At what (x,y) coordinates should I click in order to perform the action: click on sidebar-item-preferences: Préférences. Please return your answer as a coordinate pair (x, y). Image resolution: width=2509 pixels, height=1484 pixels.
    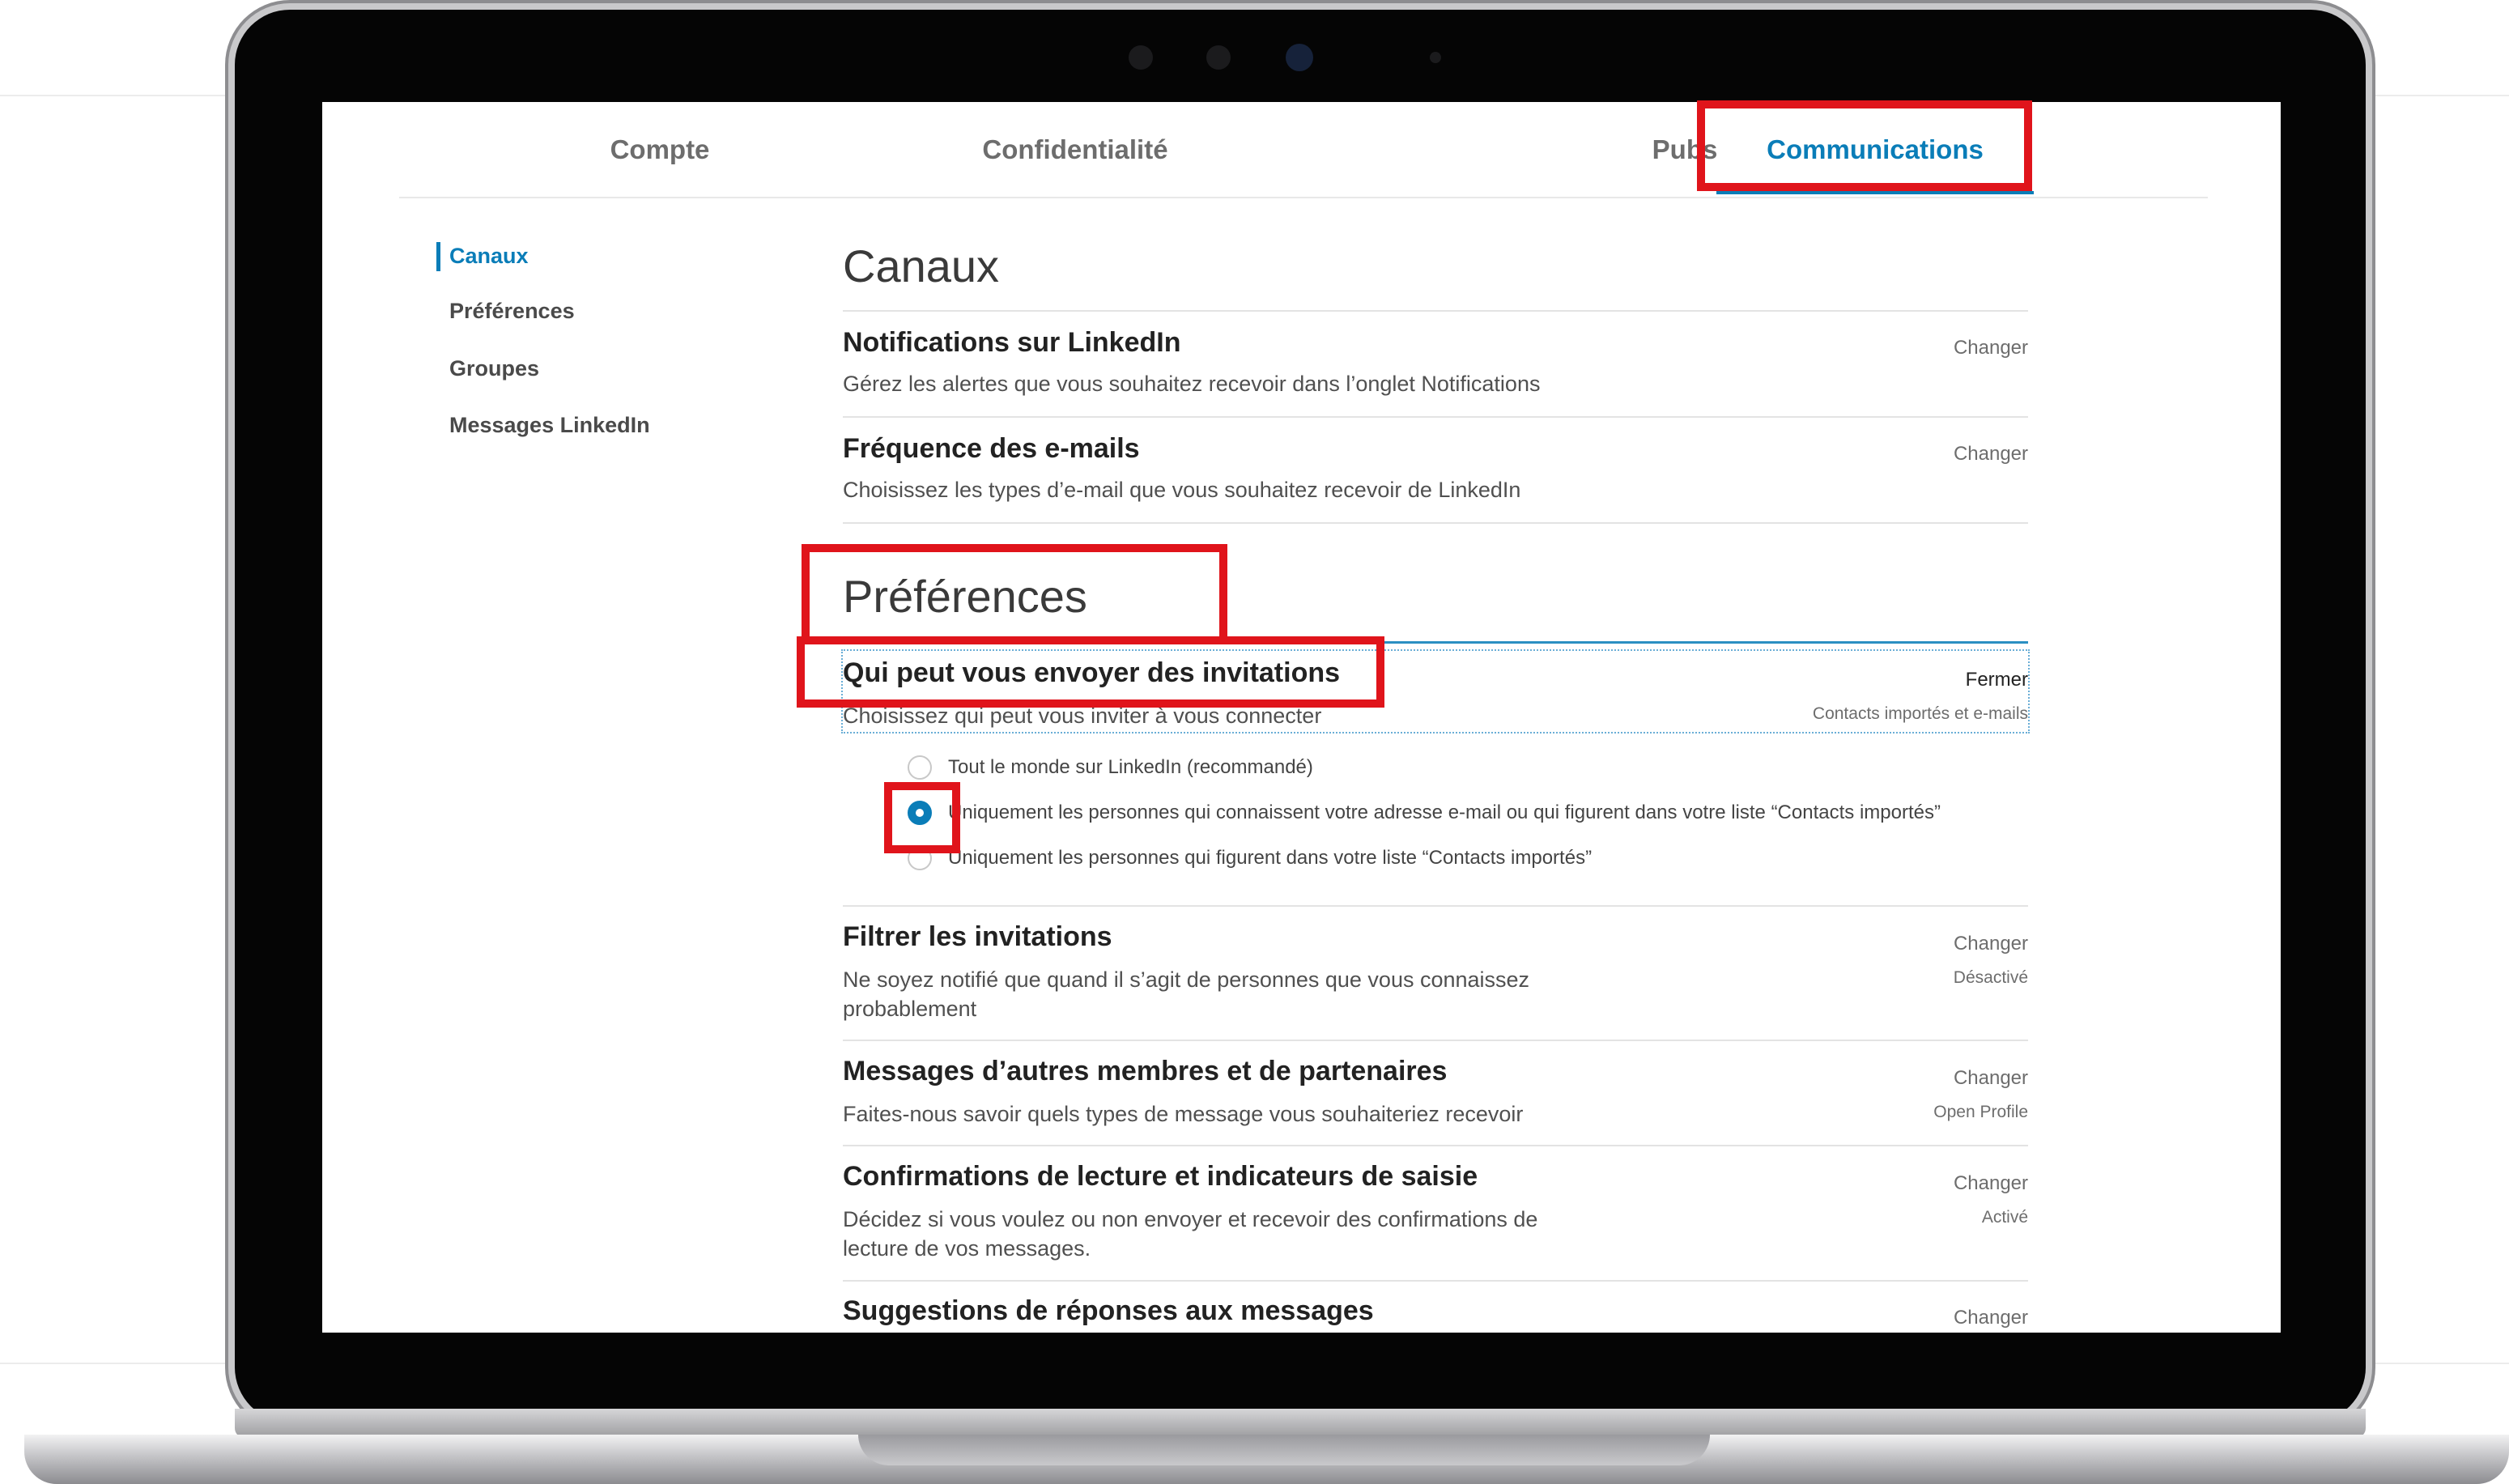
    Looking at the image, I should click on (512, 311).